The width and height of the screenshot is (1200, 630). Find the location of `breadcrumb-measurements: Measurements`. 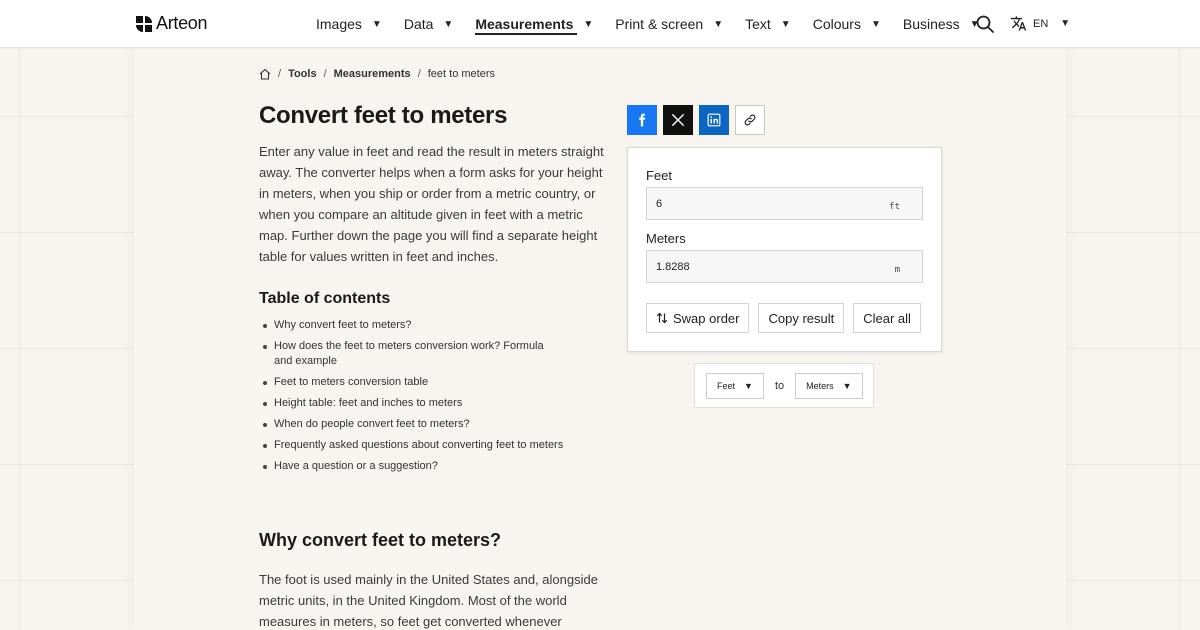

breadcrumb-measurements: Measurements is located at coordinates (372, 74).